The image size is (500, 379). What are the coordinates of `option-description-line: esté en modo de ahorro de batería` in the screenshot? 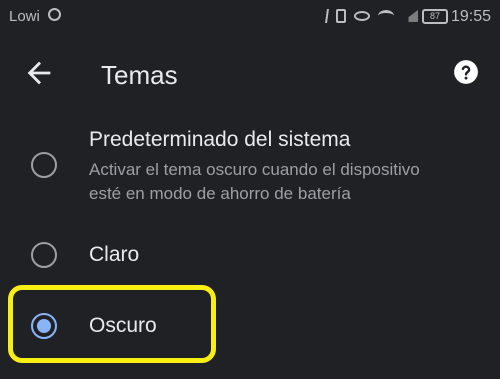 It's located at (220, 193).